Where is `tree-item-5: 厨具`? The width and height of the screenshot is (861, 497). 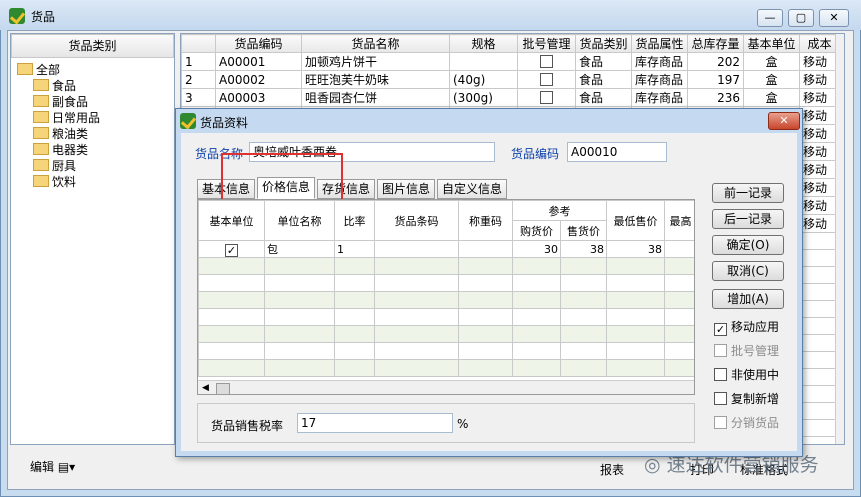 tree-item-5: 厨具 is located at coordinates (54, 166).